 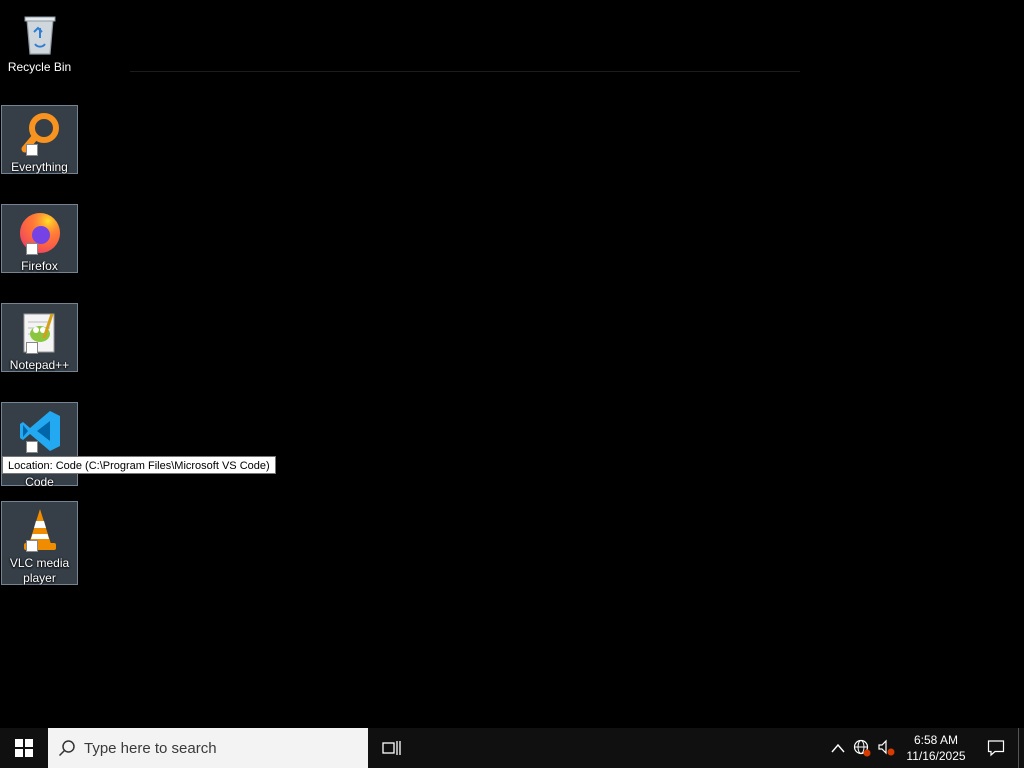 What do you see at coordinates (1021, 748) in the screenshot?
I see `show-desktop-button` at bounding box center [1021, 748].